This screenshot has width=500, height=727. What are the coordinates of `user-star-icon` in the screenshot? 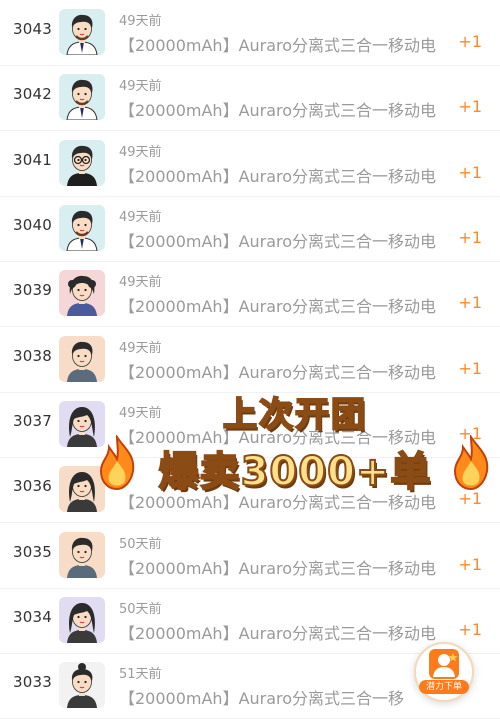 It's located at (444, 664).